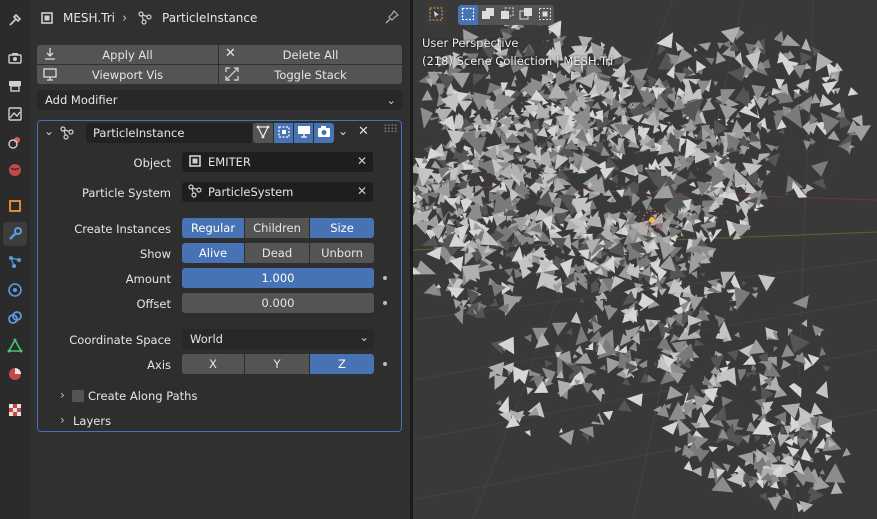 The height and width of the screenshot is (519, 877). Describe the element at coordinates (15, 206) in the screenshot. I see `object-tab-icon` at that location.